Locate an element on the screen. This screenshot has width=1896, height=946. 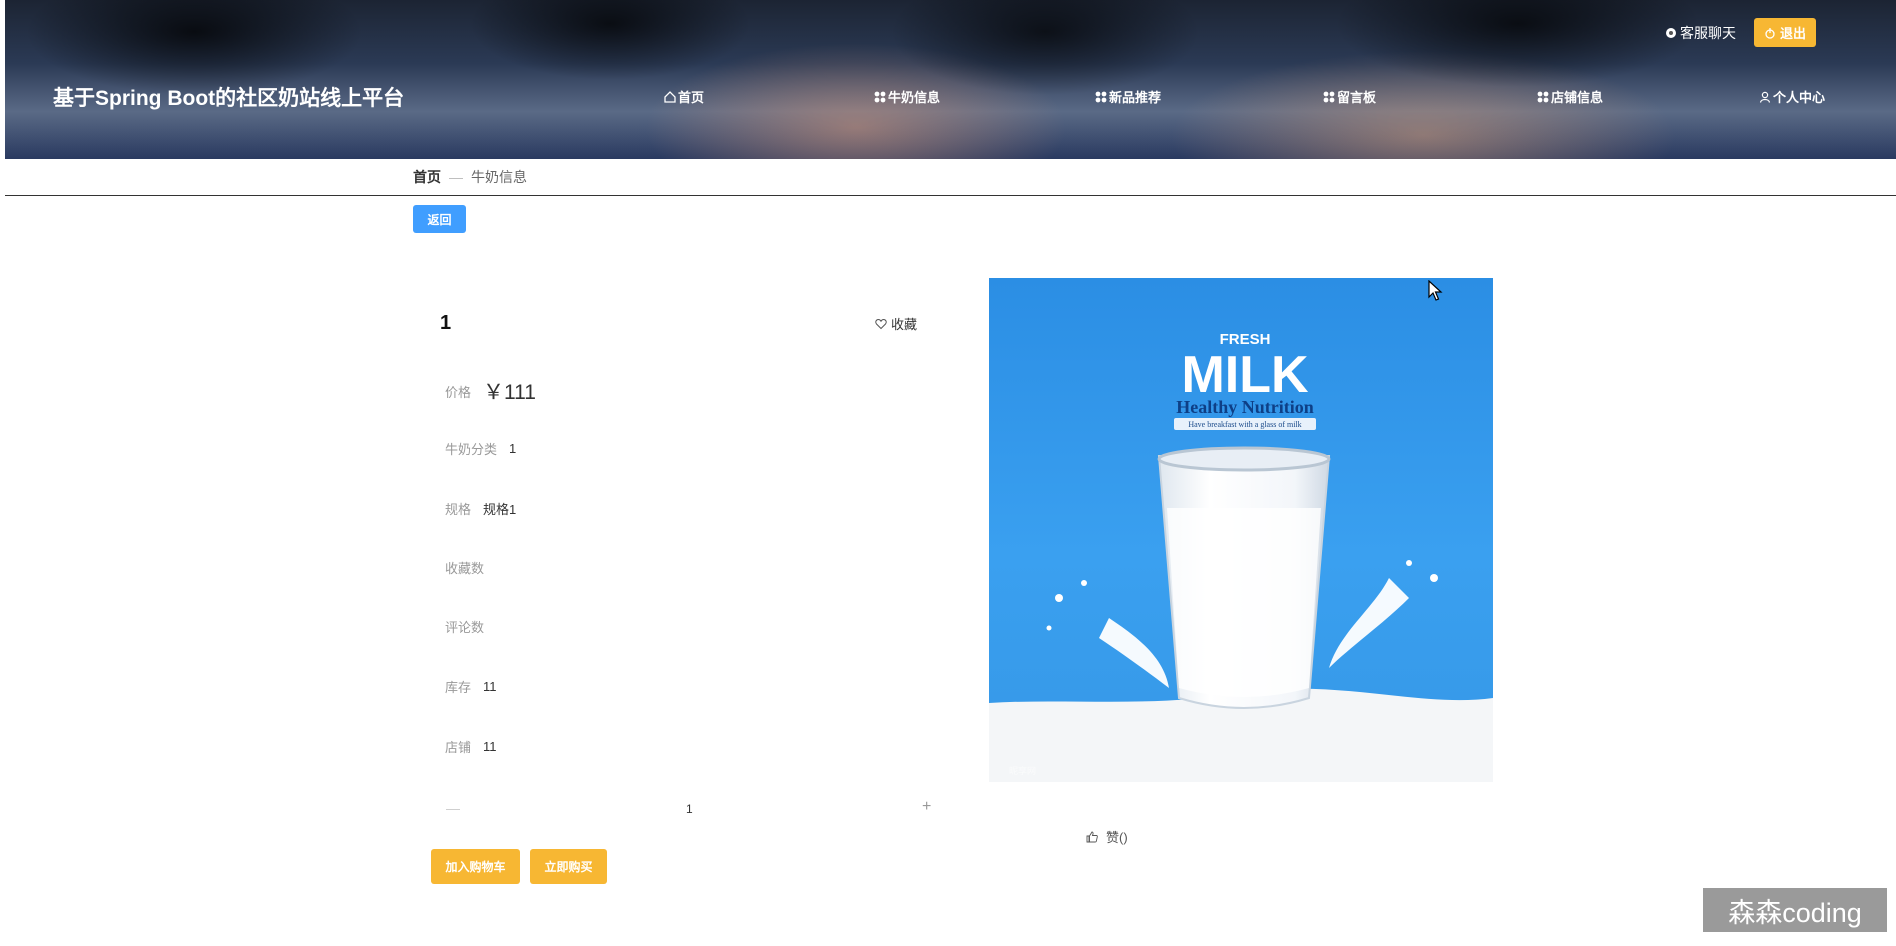
field-label: 评论数 is located at coordinates (465, 627).